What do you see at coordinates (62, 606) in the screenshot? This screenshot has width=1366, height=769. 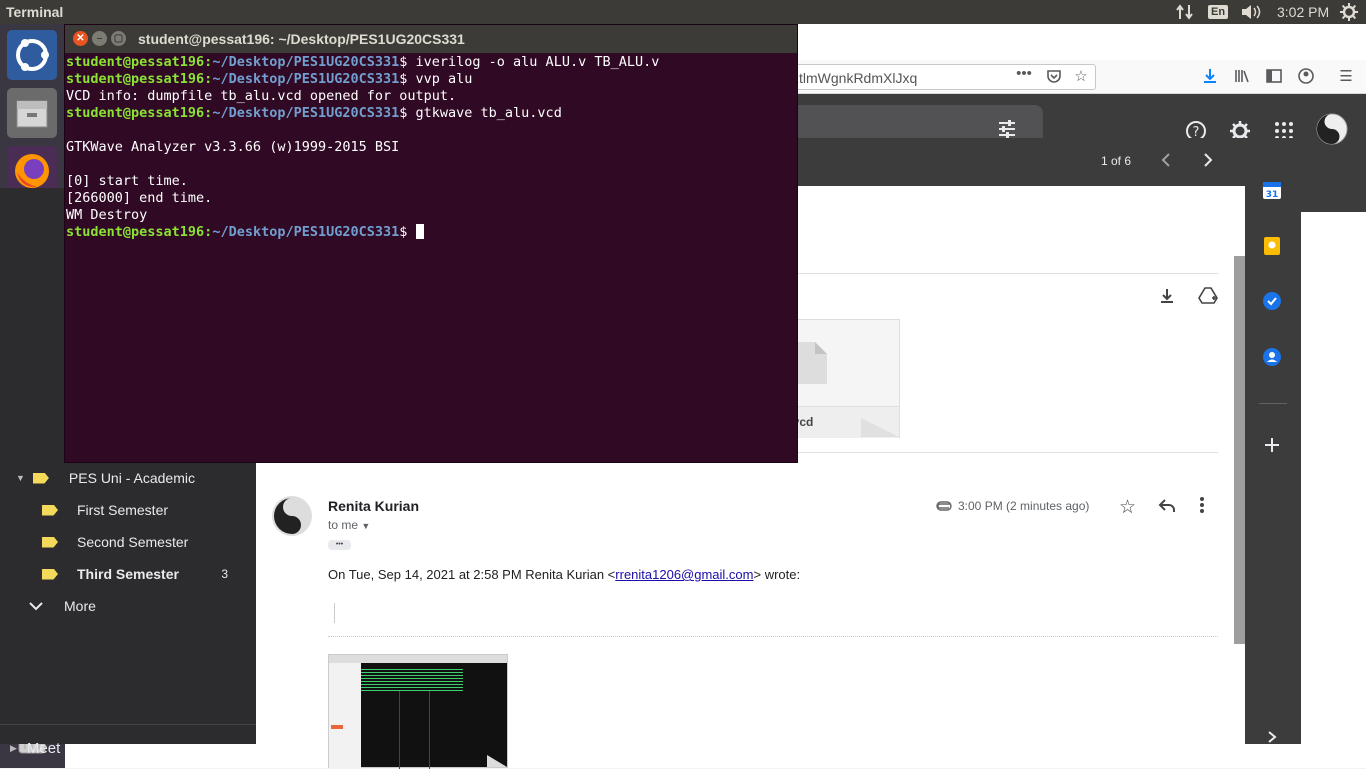 I see `more-button: More` at bounding box center [62, 606].